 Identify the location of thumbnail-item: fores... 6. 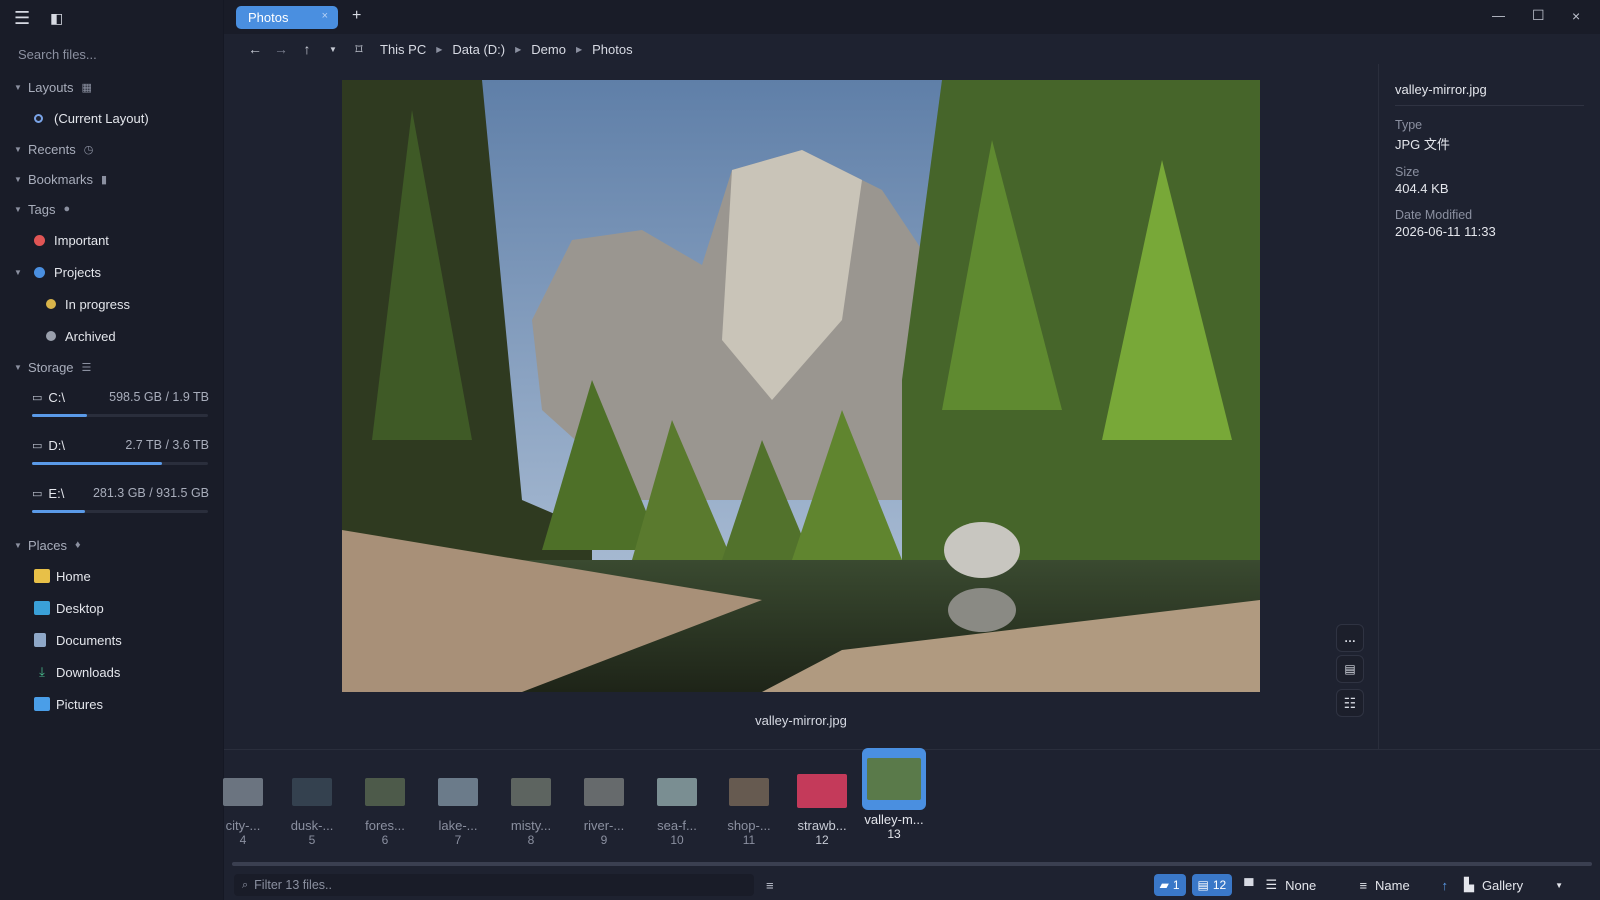
(385, 804).